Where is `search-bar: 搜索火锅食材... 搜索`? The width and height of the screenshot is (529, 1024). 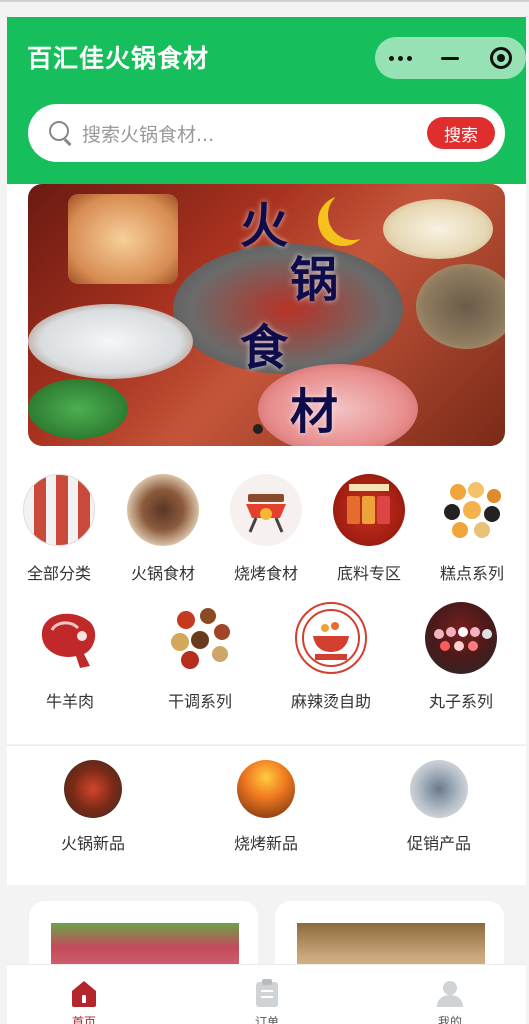 search-bar: 搜索火锅食材... 搜索 is located at coordinates (266, 133).